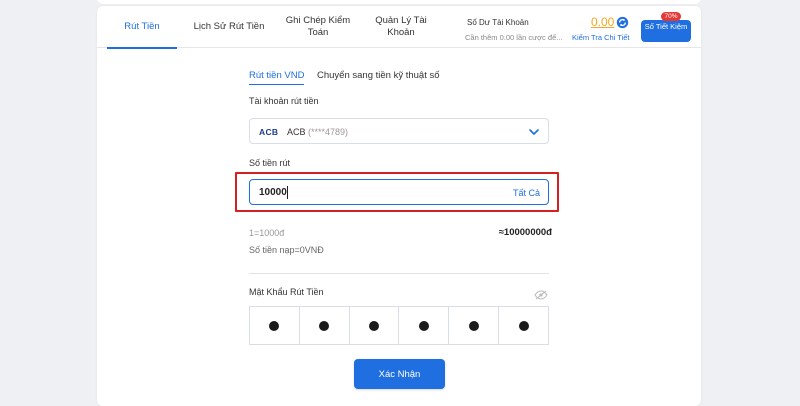 The width and height of the screenshot is (800, 406). Describe the element at coordinates (269, 132) in the screenshot. I see `bank-logo: ACB` at that location.